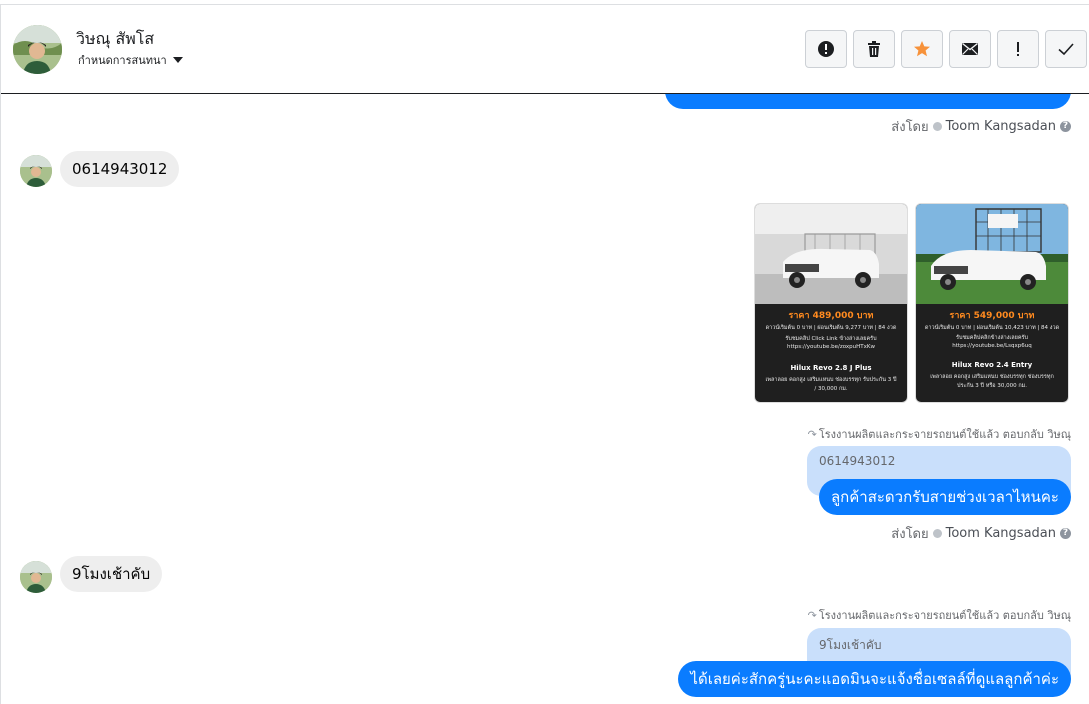 This screenshot has width=1089, height=704. I want to click on mark-unread-button, so click(970, 49).